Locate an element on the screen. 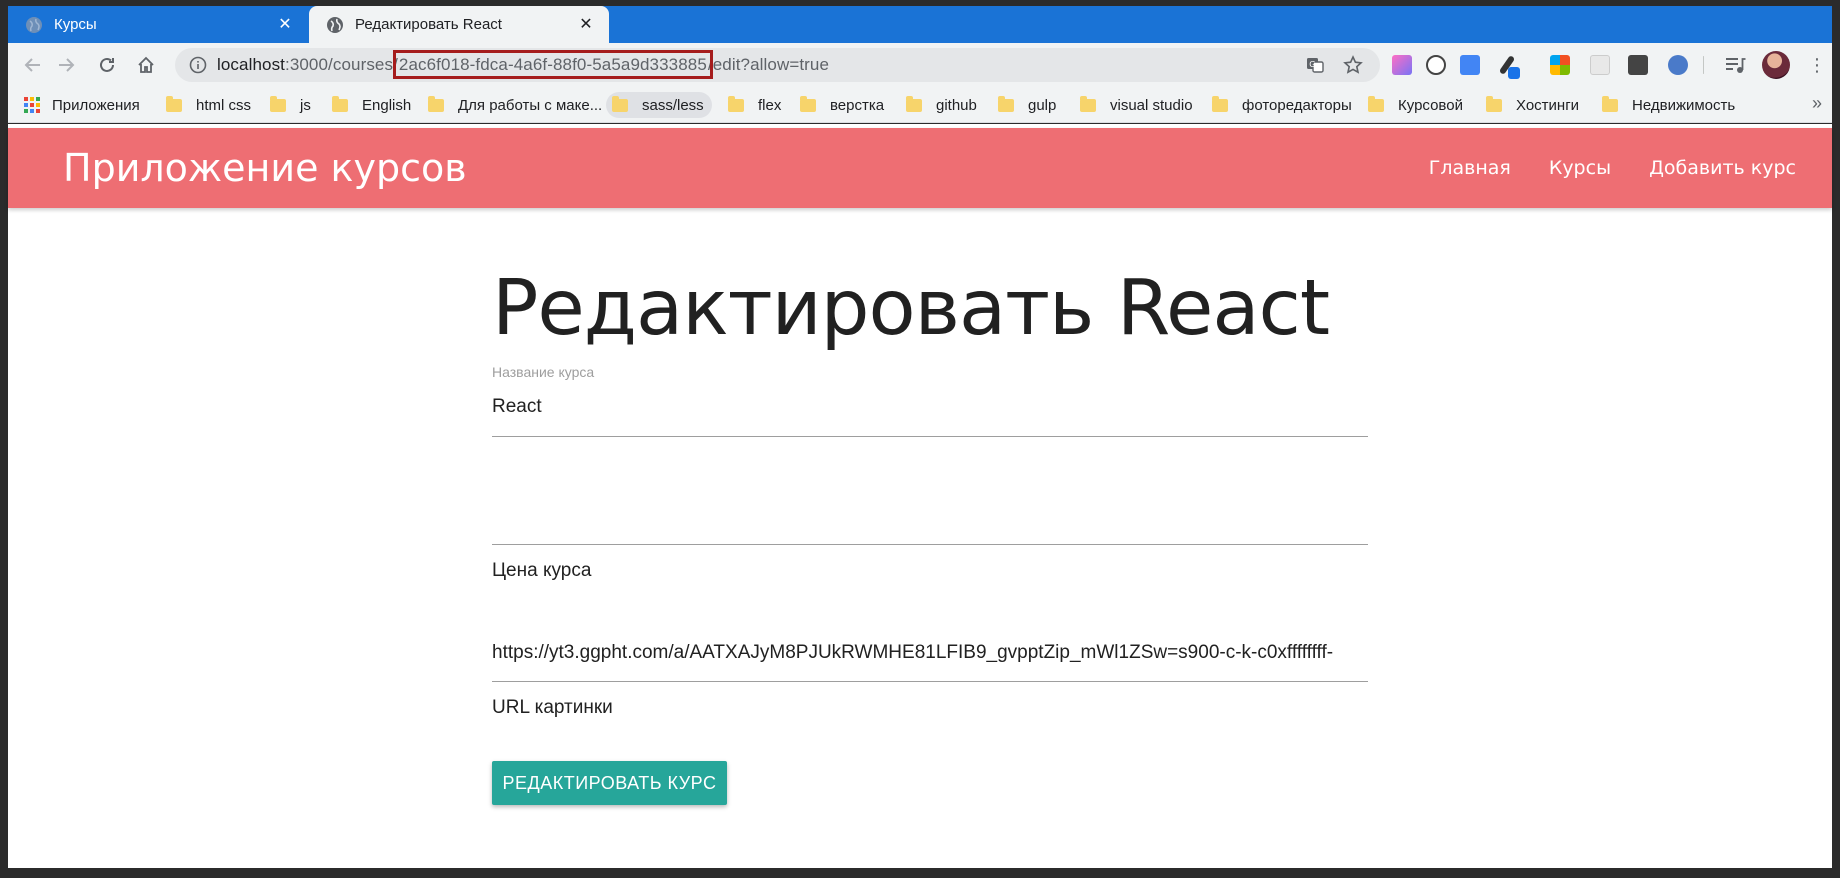 The width and height of the screenshot is (1840, 878). url-host: localhost is located at coordinates (251, 64).